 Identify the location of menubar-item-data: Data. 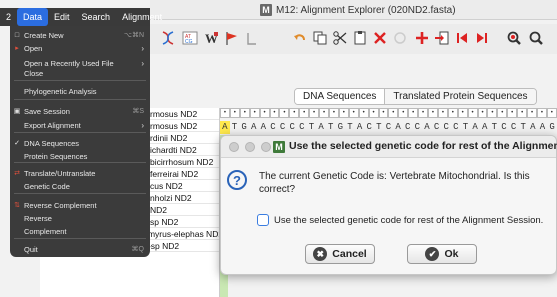
(33, 17).